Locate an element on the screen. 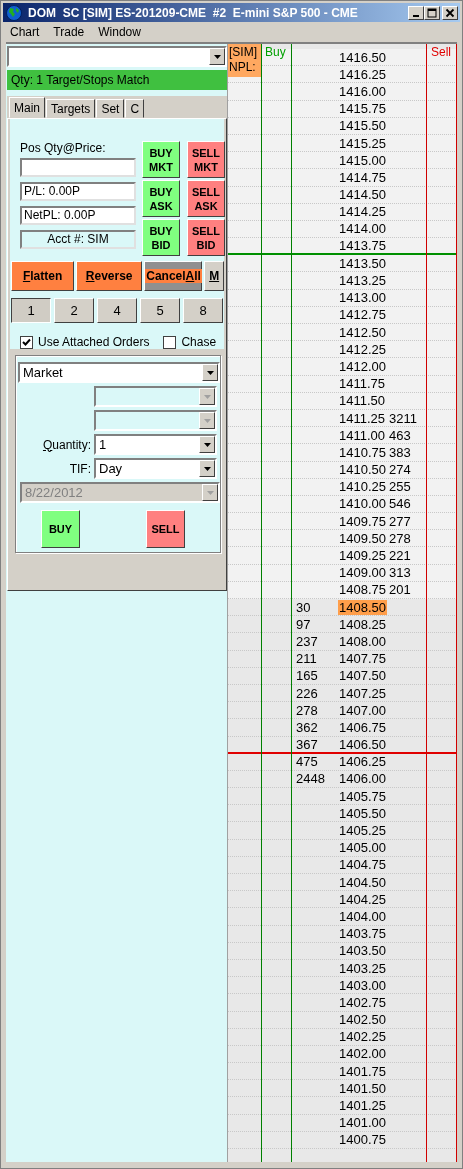 Image resolution: width=463 pixels, height=1169 pixels. price-cell: 1403.75 is located at coordinates (362, 934).